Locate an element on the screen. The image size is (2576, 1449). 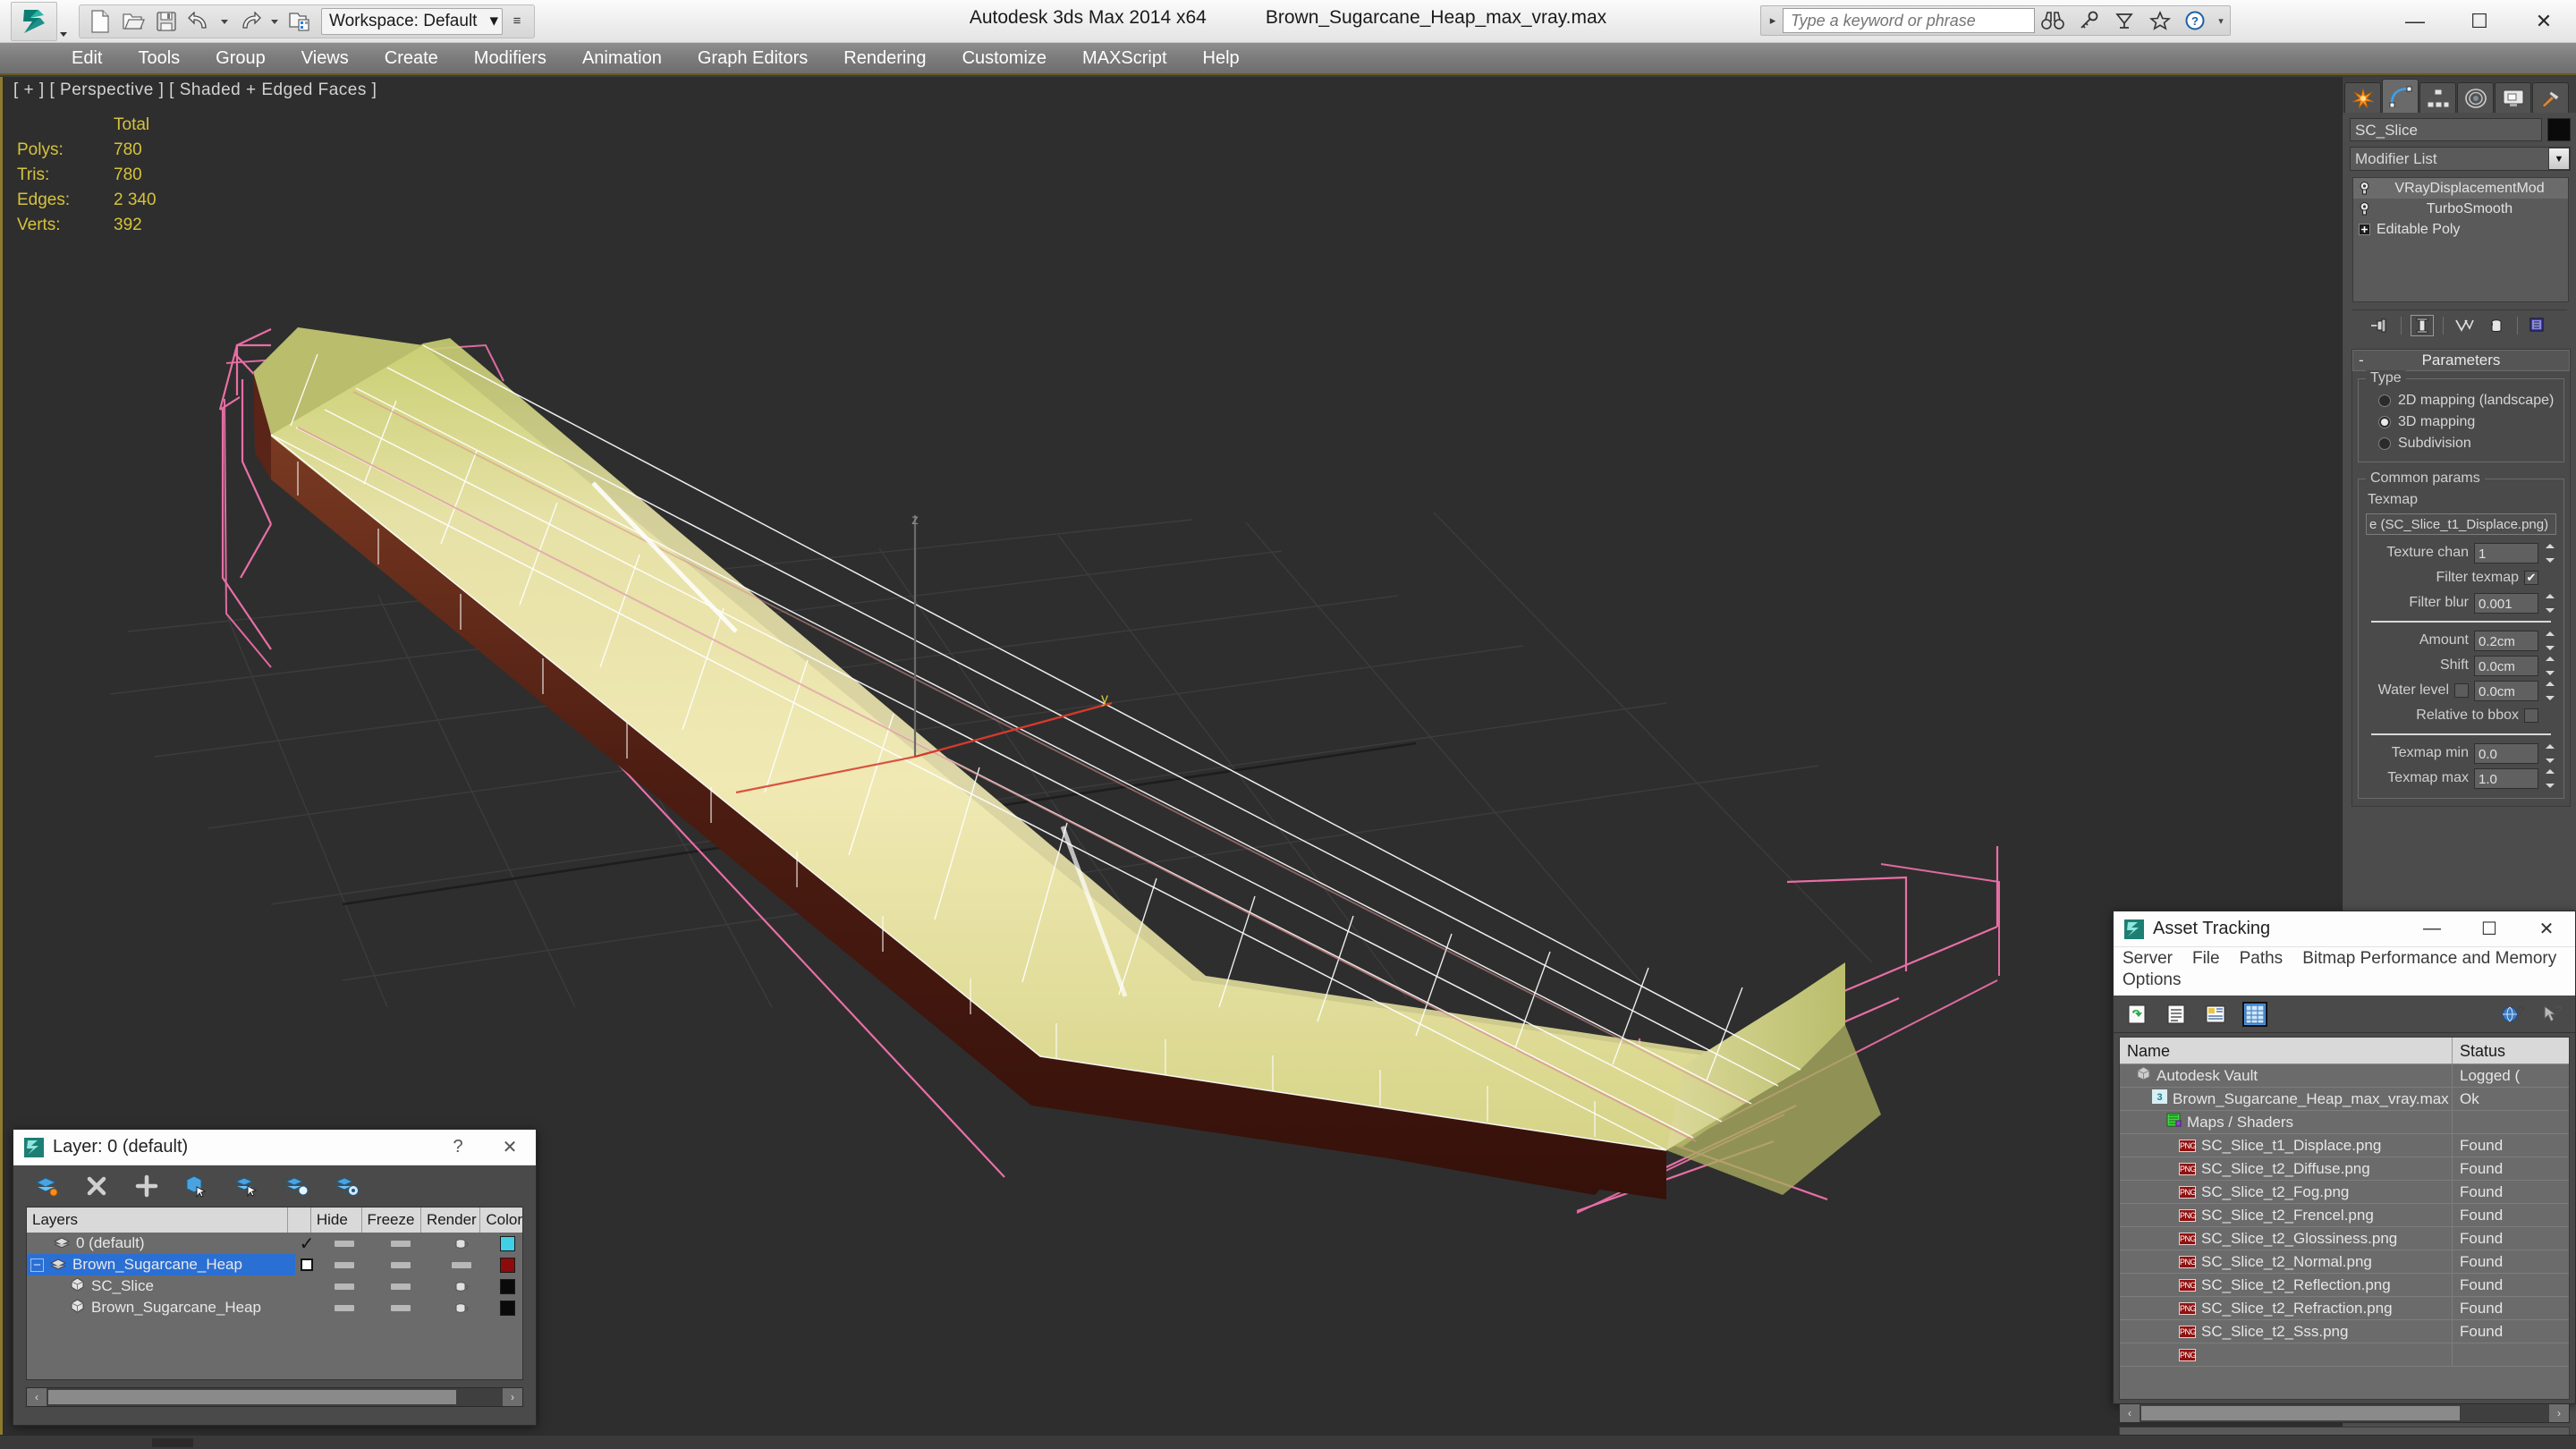
list-view-icon is located at coordinates (2176, 1014).